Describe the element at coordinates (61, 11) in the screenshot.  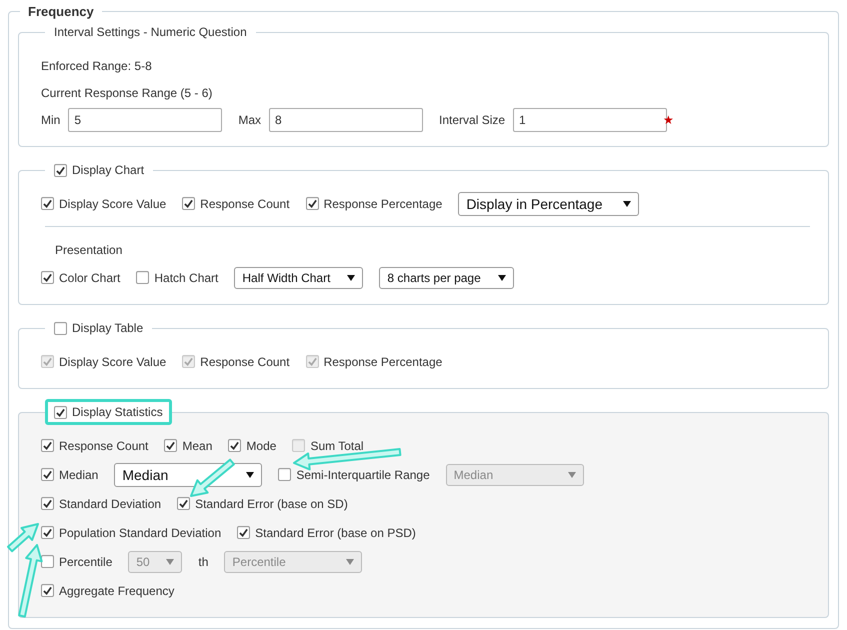
I see `group-title: Frequency` at that location.